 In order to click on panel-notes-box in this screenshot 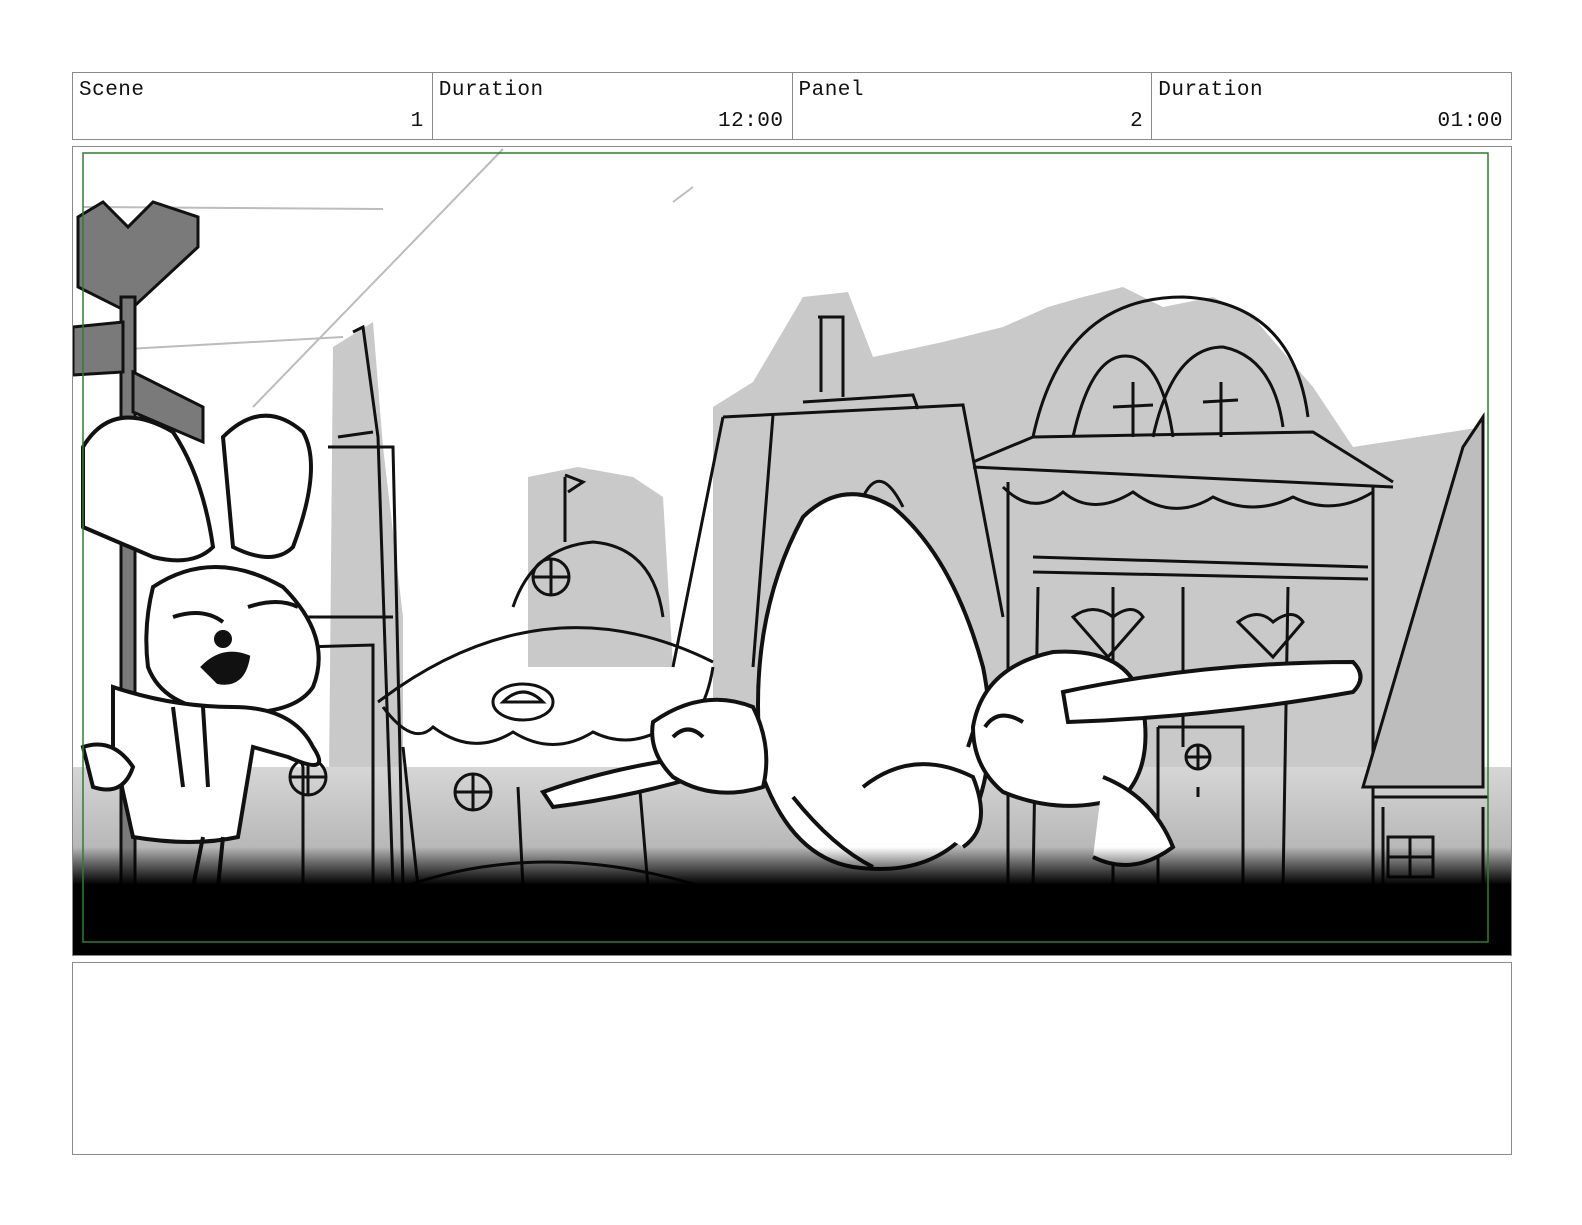, I will do `click(792, 1058)`.